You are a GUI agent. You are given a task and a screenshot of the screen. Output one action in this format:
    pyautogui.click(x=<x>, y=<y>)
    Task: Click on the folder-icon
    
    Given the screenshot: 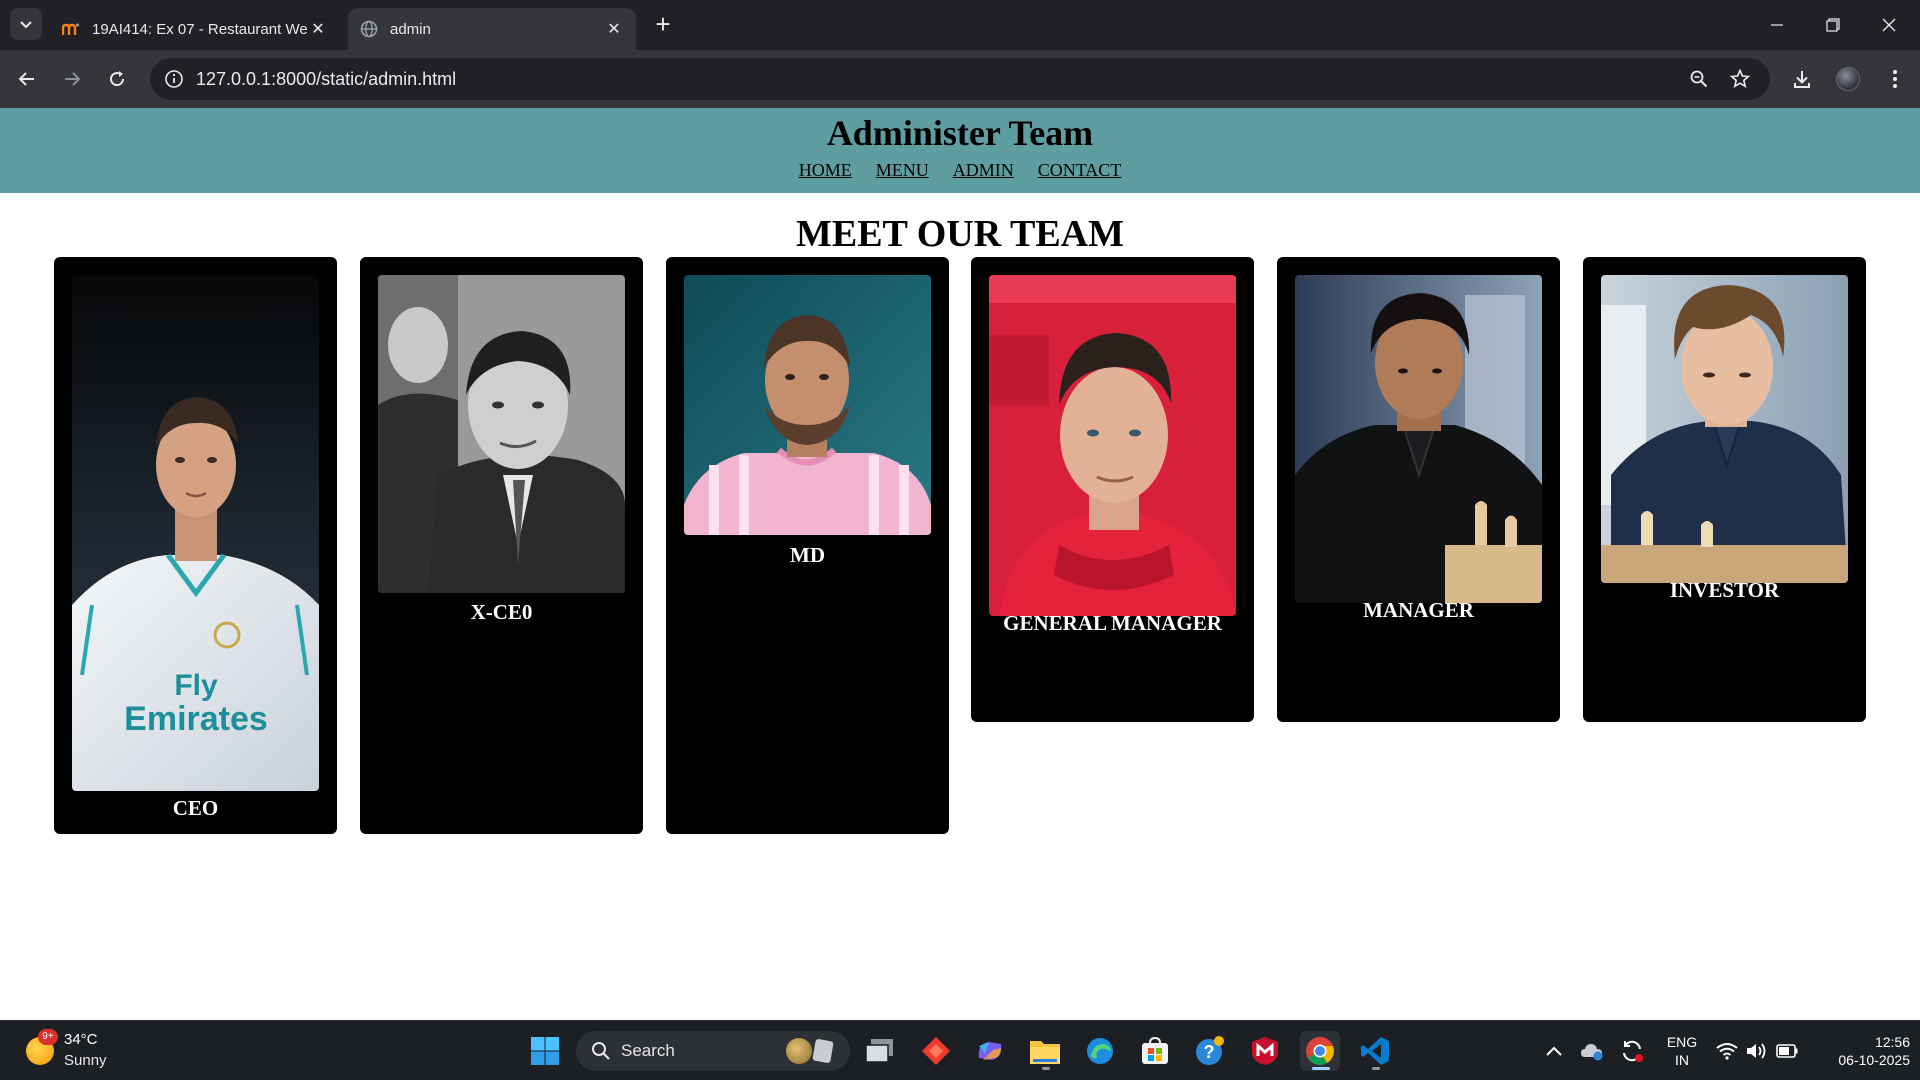 What is the action you would take?
    pyautogui.click(x=1045, y=1052)
    